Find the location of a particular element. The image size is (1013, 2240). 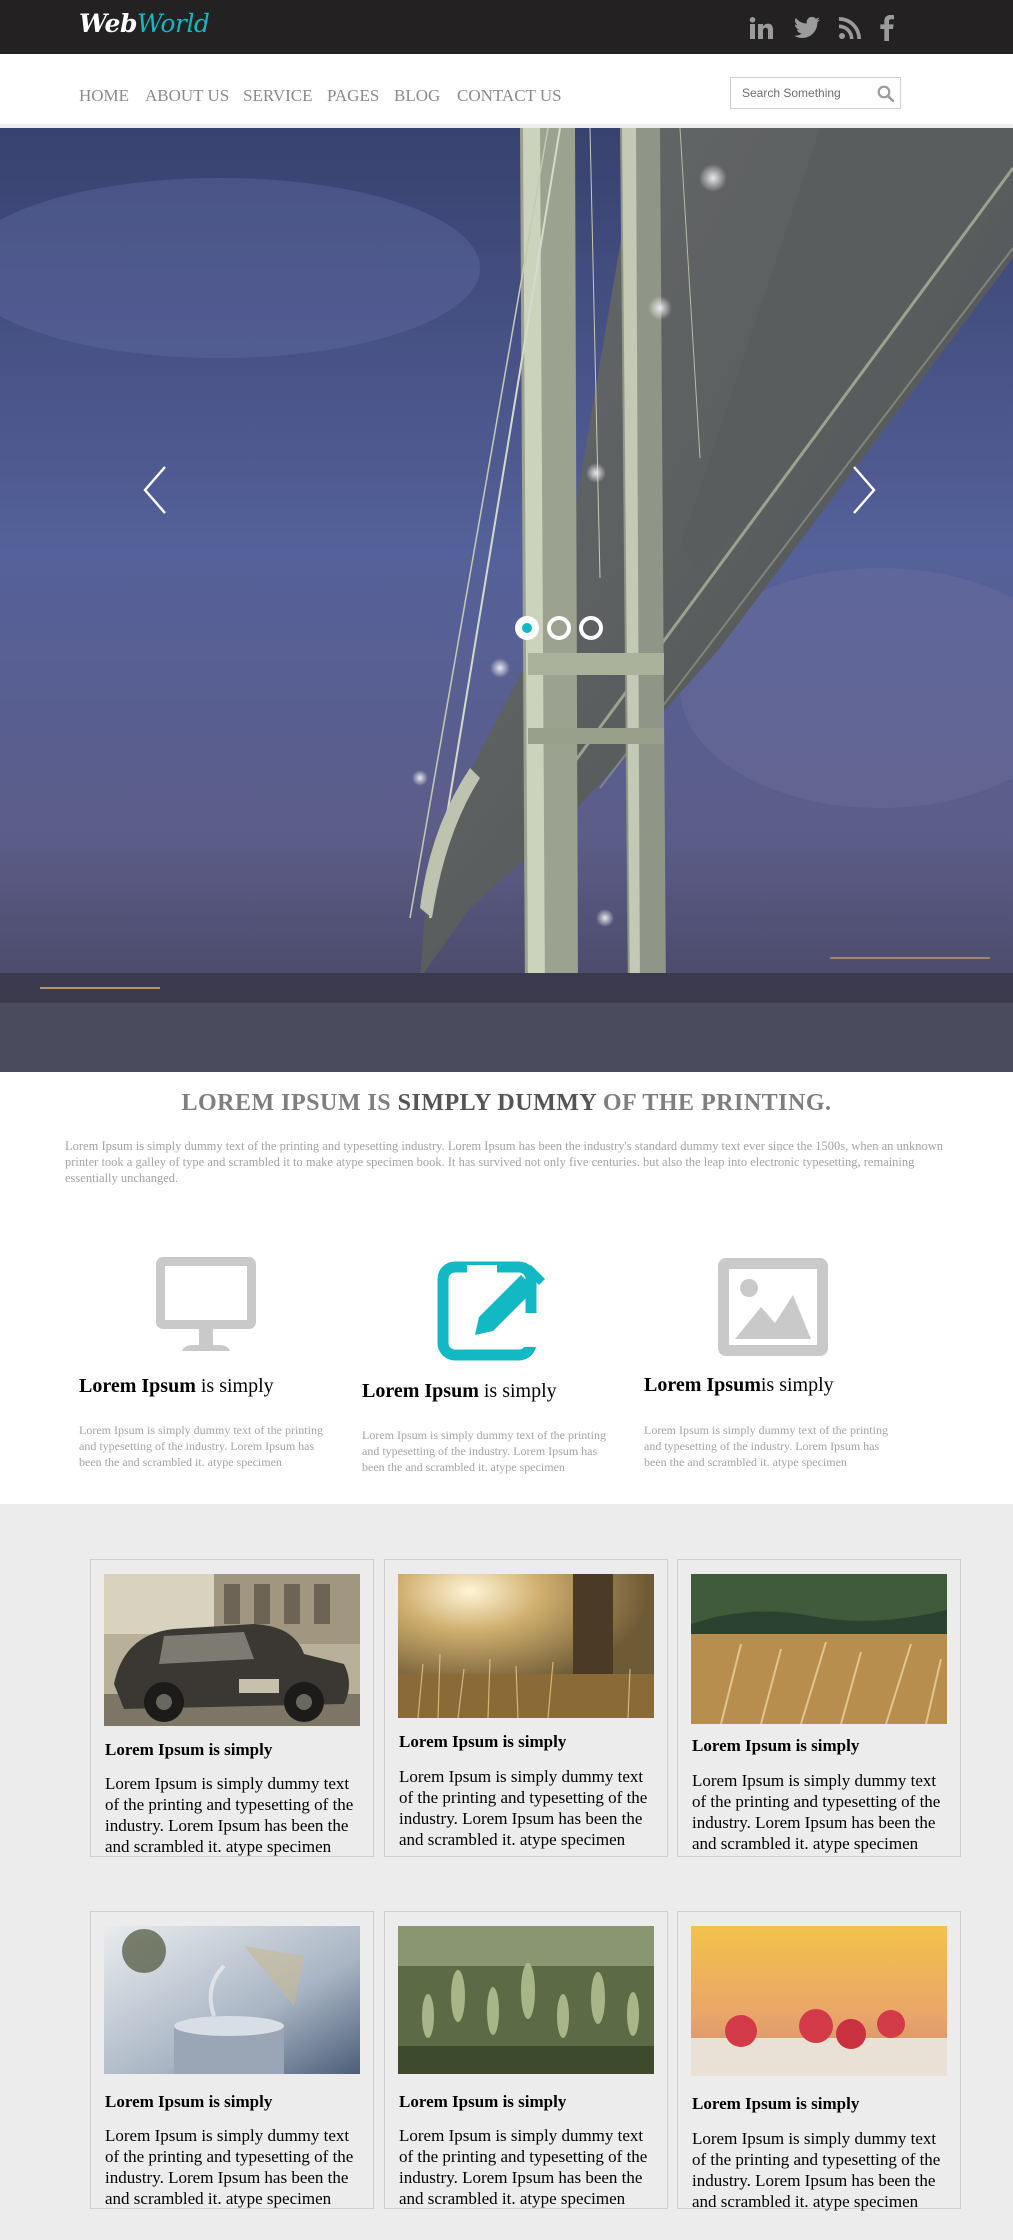

chevron-left-icon is located at coordinates (157, 488).